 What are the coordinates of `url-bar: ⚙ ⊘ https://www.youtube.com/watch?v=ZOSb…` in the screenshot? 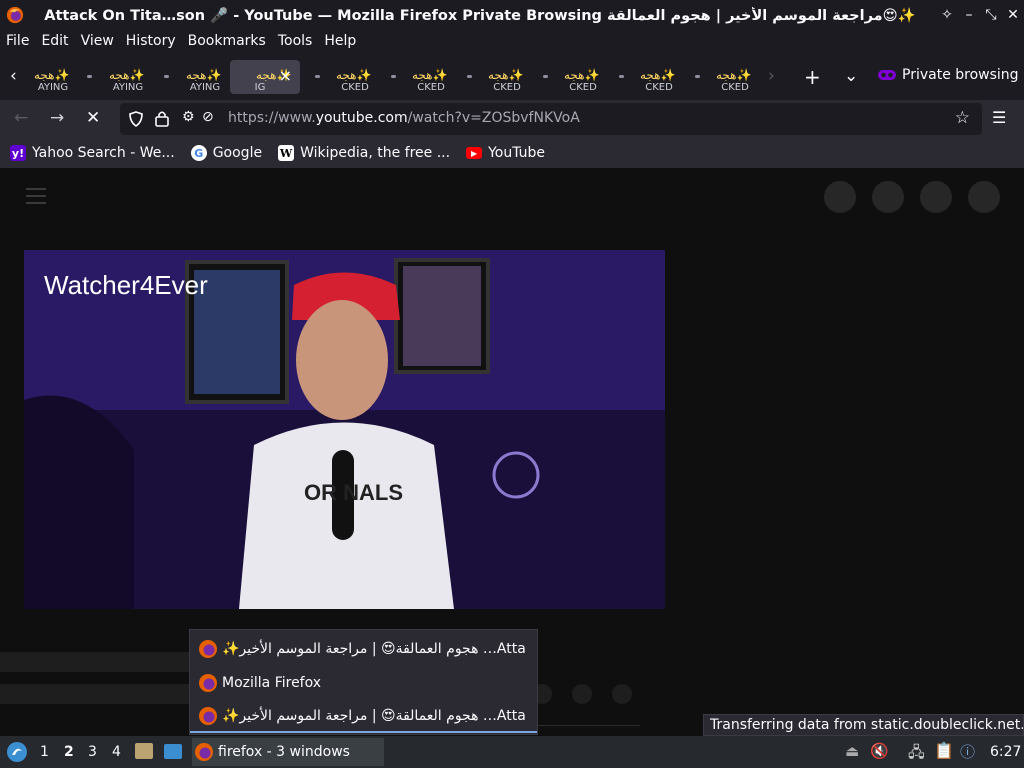 It's located at (551, 119).